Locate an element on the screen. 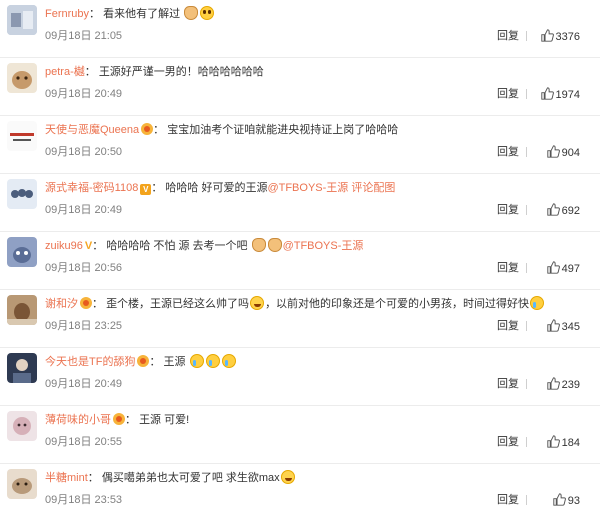  username: 天使与恶魔Queena is located at coordinates (92, 130).